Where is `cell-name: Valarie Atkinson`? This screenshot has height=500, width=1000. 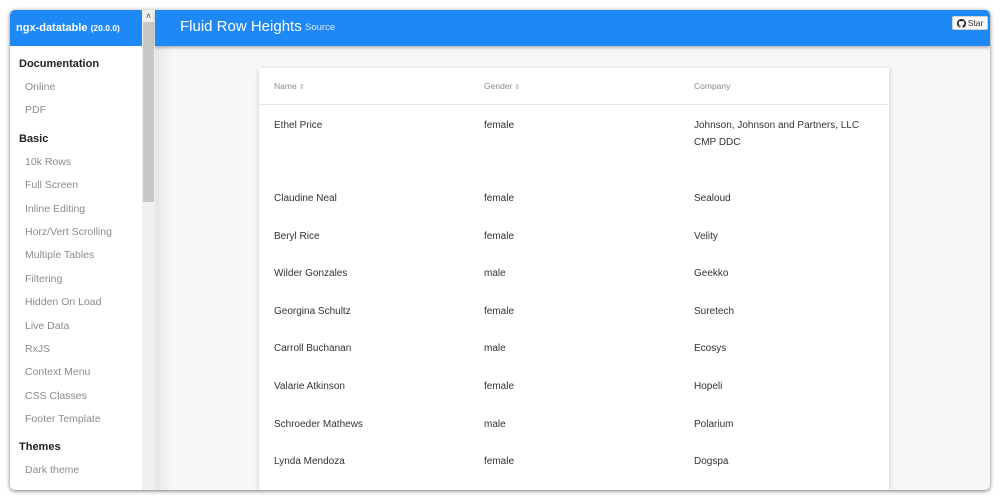
cell-name: Valarie Atkinson is located at coordinates (309, 386).